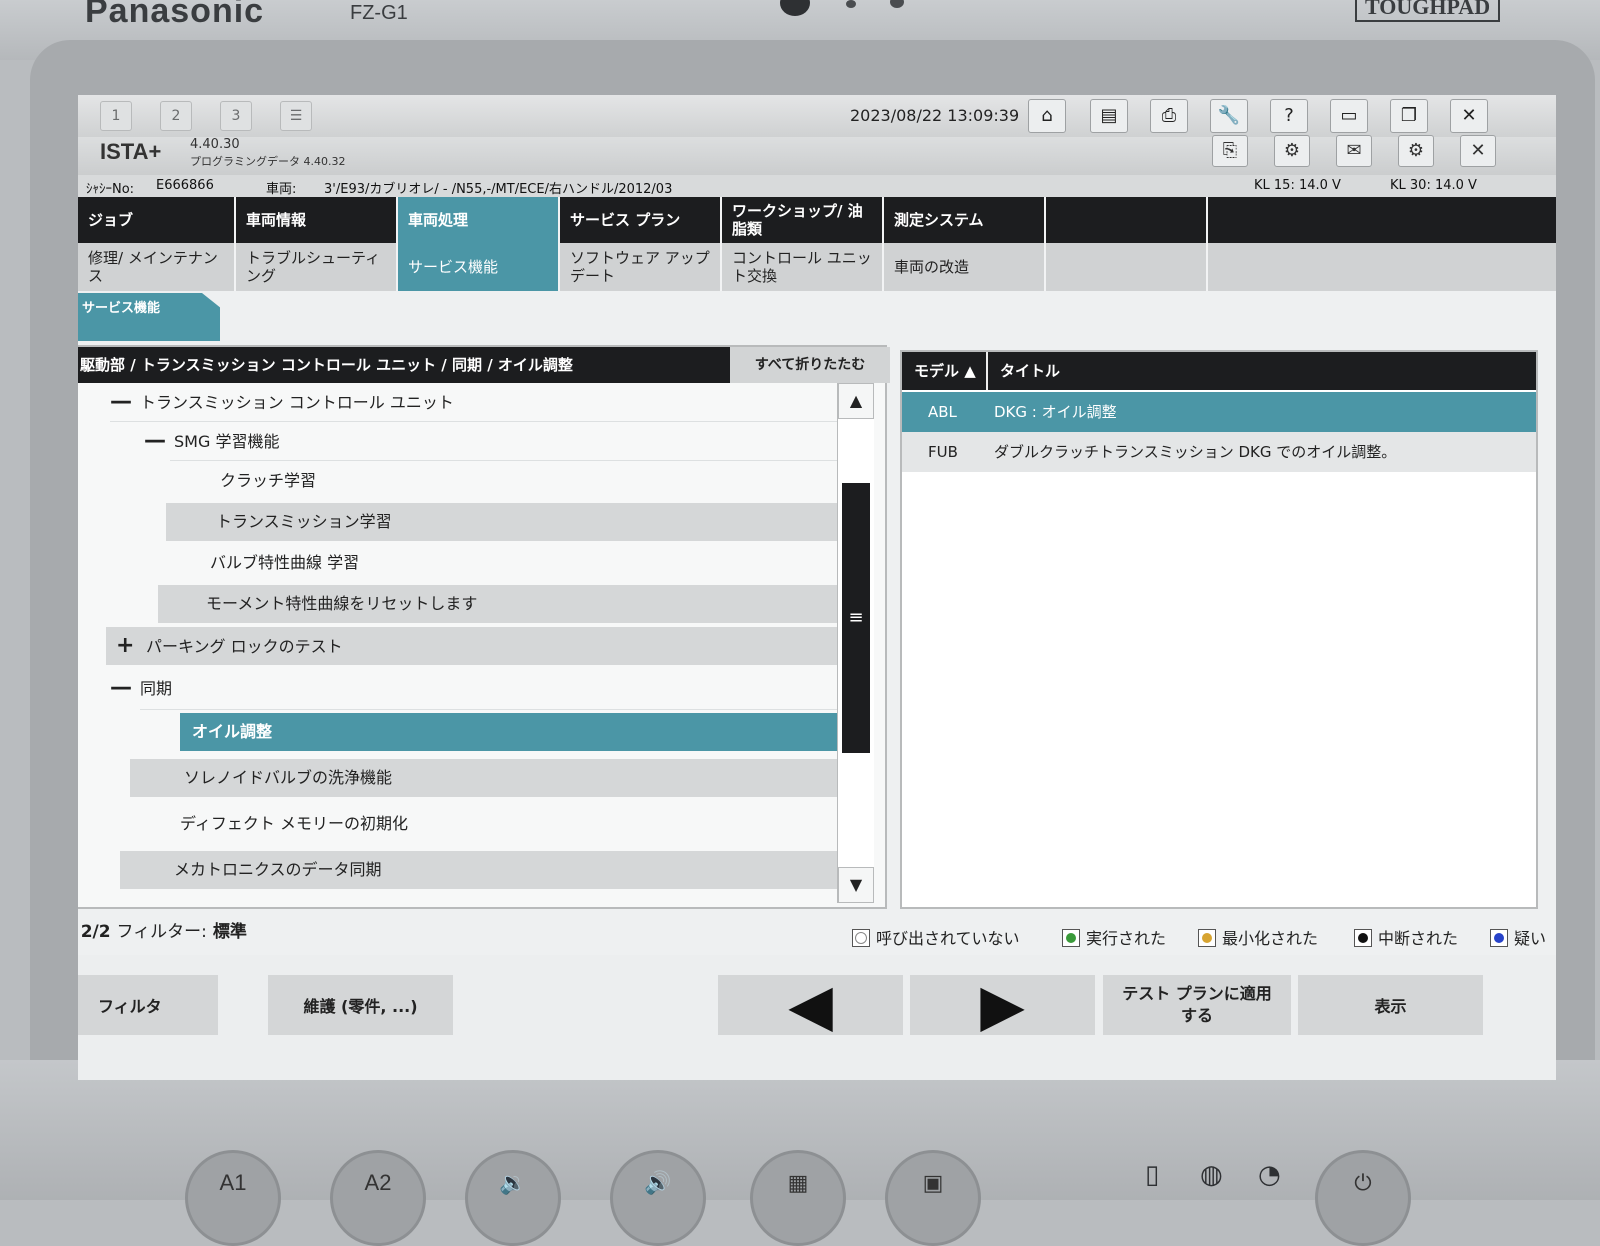  I want to click on filter-button: フィルタ, so click(148, 1005).